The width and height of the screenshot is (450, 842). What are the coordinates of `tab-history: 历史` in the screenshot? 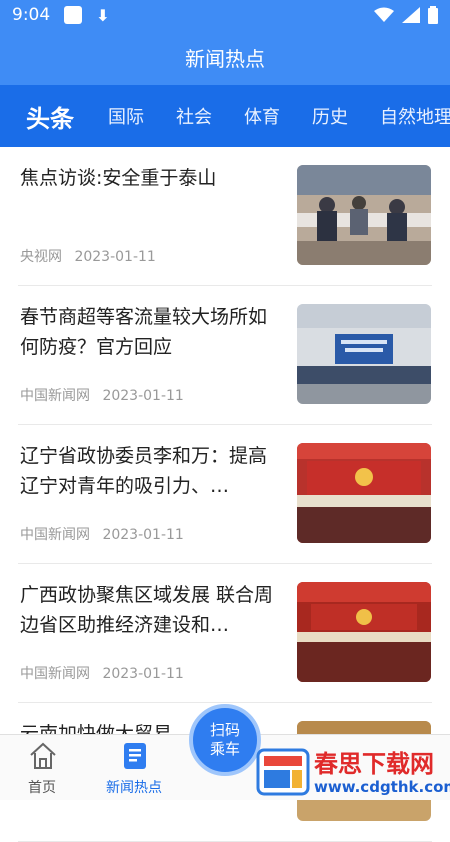 It's located at (330, 116).